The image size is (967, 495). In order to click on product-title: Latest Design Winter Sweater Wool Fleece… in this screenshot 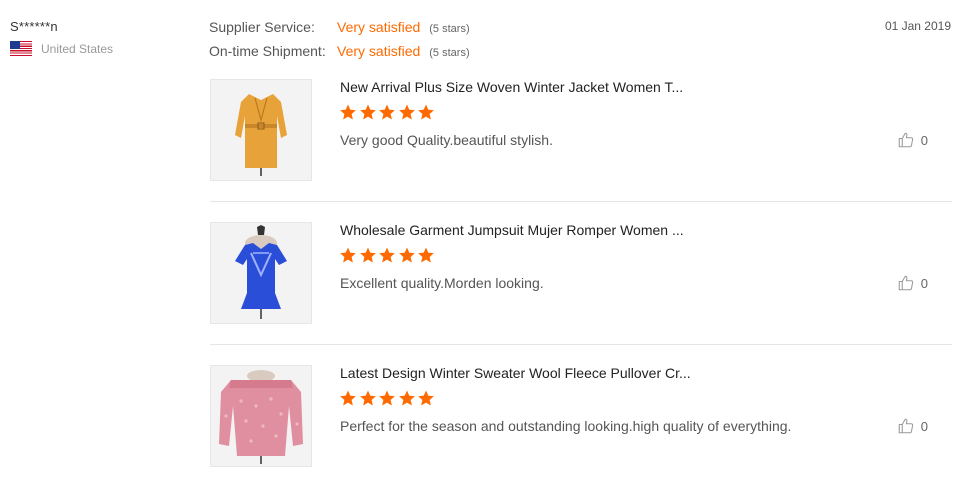, I will do `click(515, 373)`.